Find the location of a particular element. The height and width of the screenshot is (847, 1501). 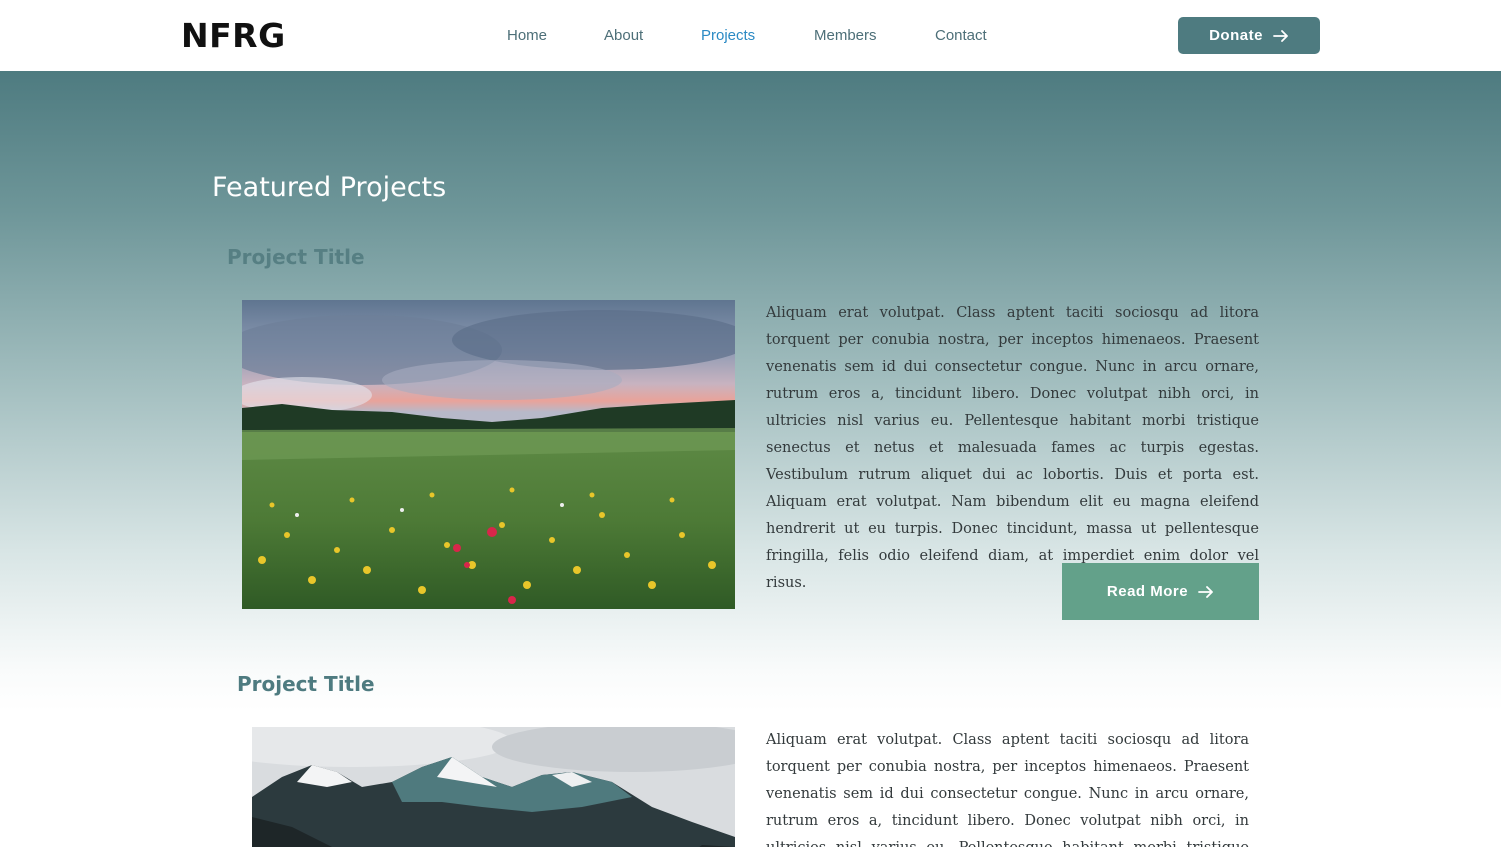

nav-link-members: Members is located at coordinates (845, 35).